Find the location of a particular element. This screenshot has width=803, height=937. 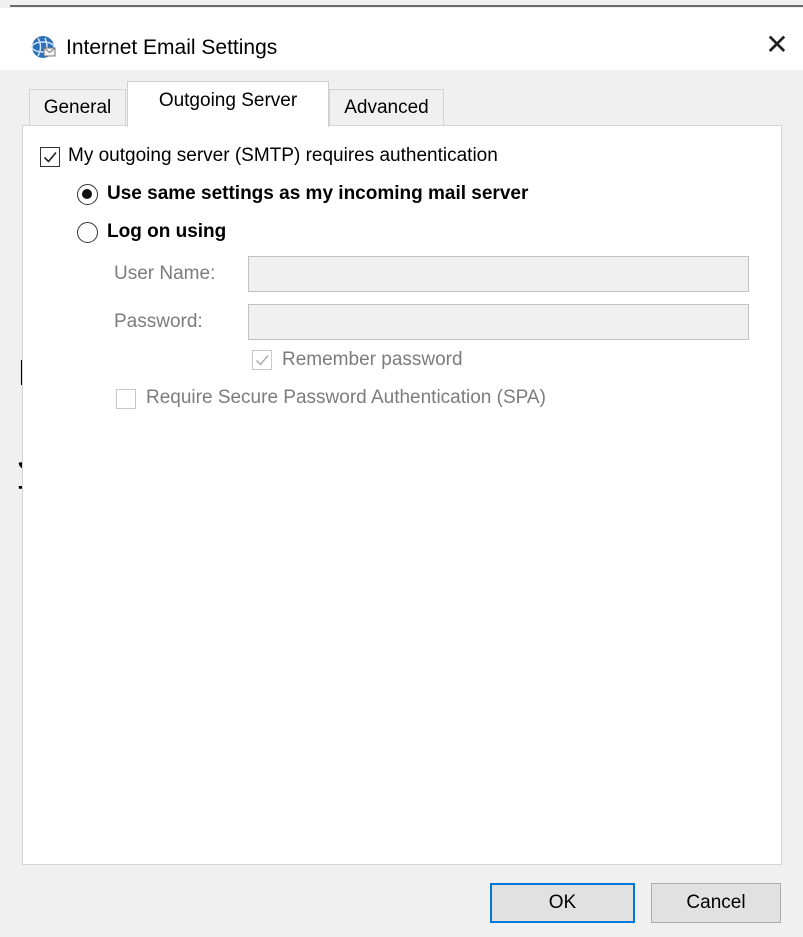

remember-password-checkbox is located at coordinates (262, 360).